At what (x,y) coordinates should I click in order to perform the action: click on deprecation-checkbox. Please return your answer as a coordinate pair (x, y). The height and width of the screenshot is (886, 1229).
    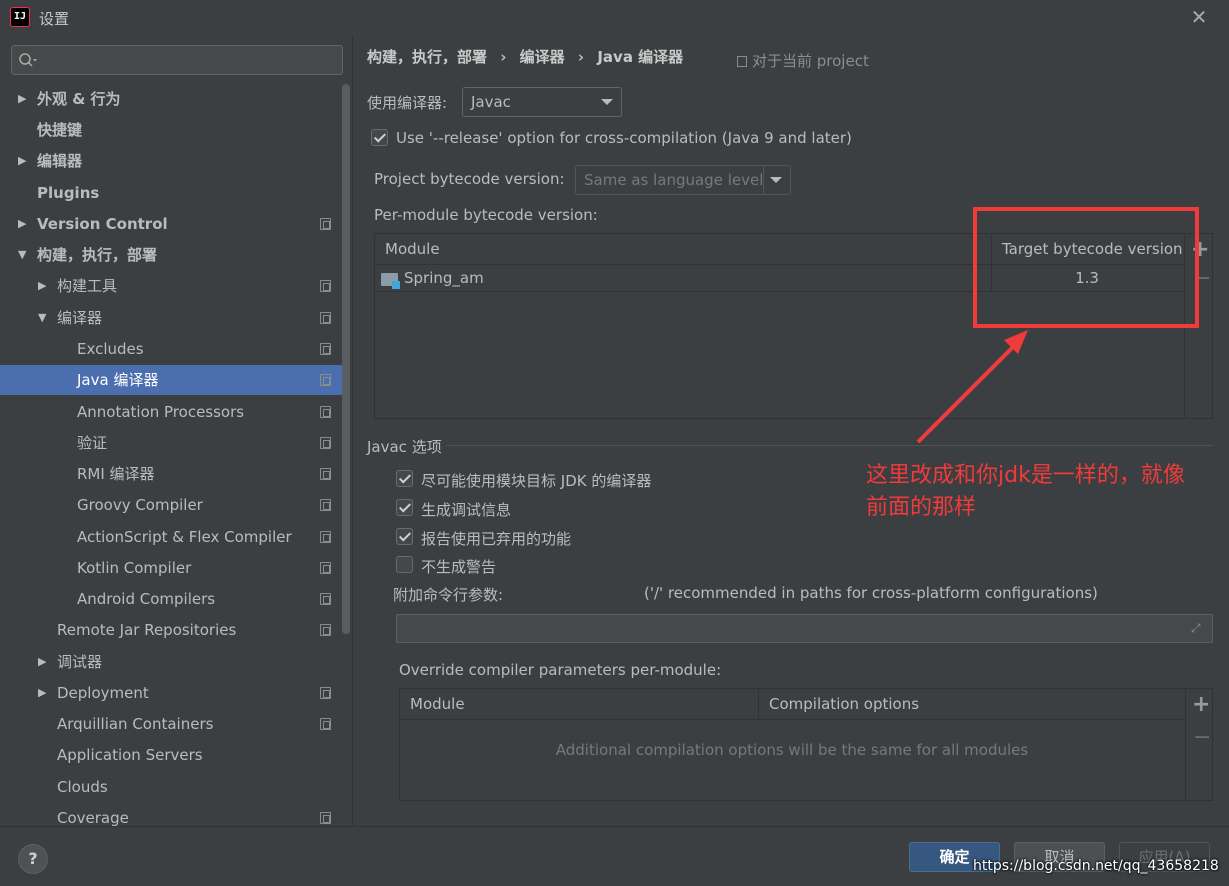
    Looking at the image, I should click on (404, 536).